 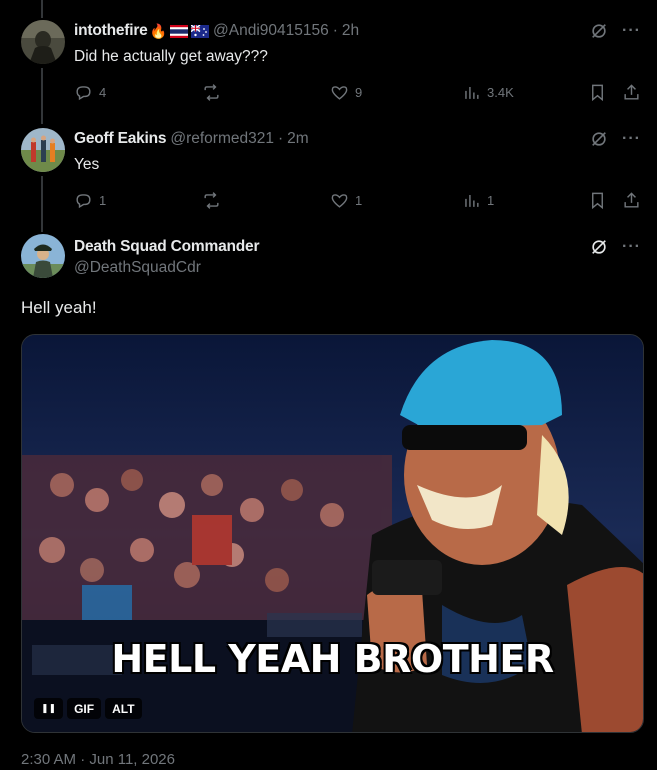 What do you see at coordinates (87, 164) in the screenshot?
I see `post-text: Yes` at bounding box center [87, 164].